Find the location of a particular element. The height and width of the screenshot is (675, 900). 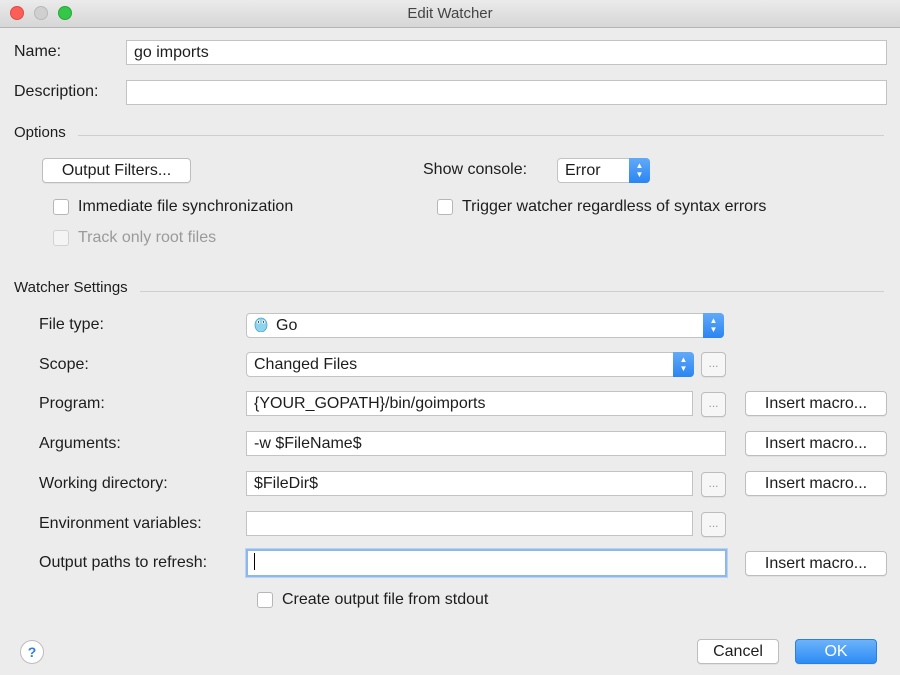

environment-variables-input is located at coordinates (469, 523).